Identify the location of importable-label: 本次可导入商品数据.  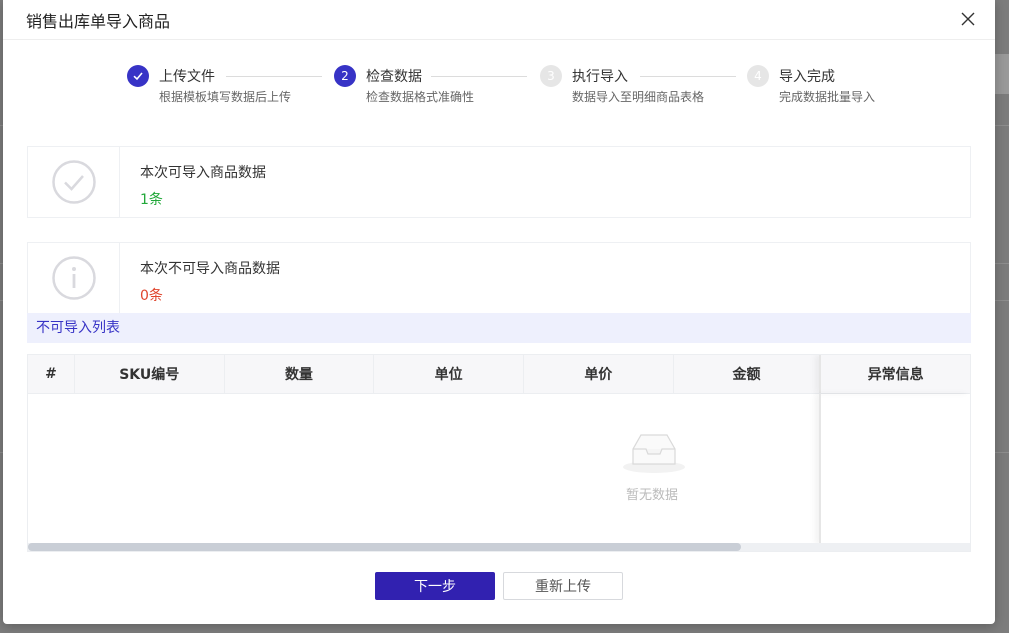
(203, 173).